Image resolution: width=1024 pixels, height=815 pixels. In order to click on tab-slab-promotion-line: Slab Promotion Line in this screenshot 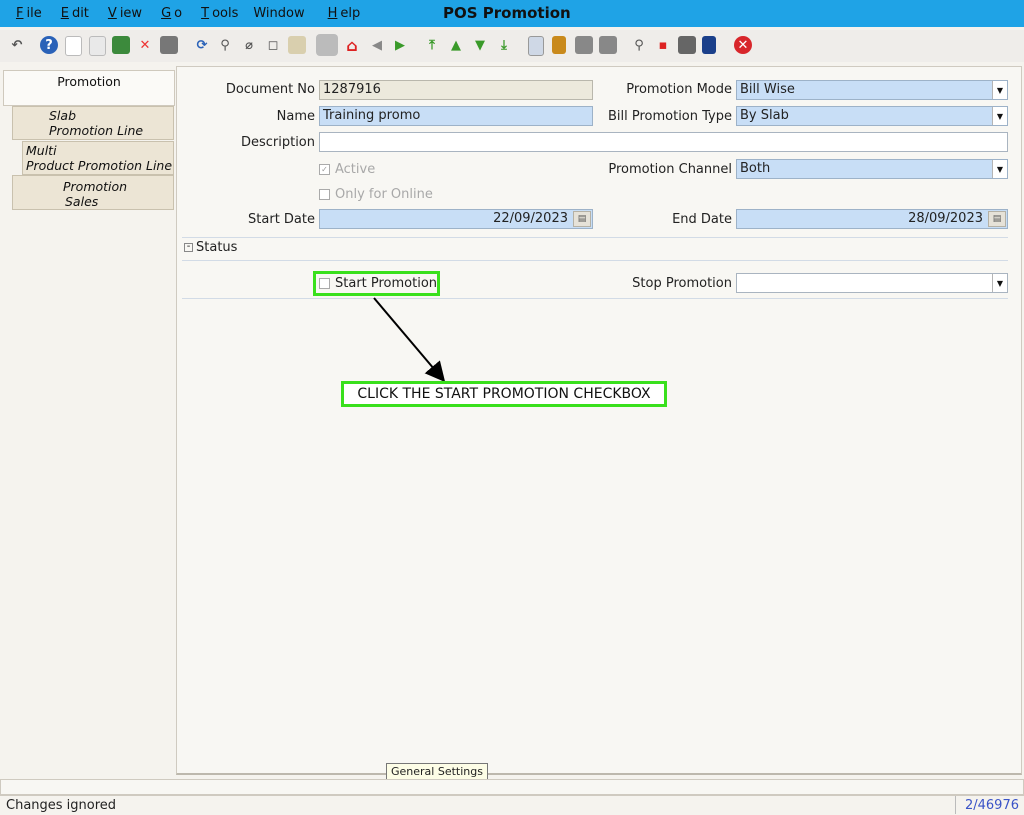, I will do `click(93, 123)`.